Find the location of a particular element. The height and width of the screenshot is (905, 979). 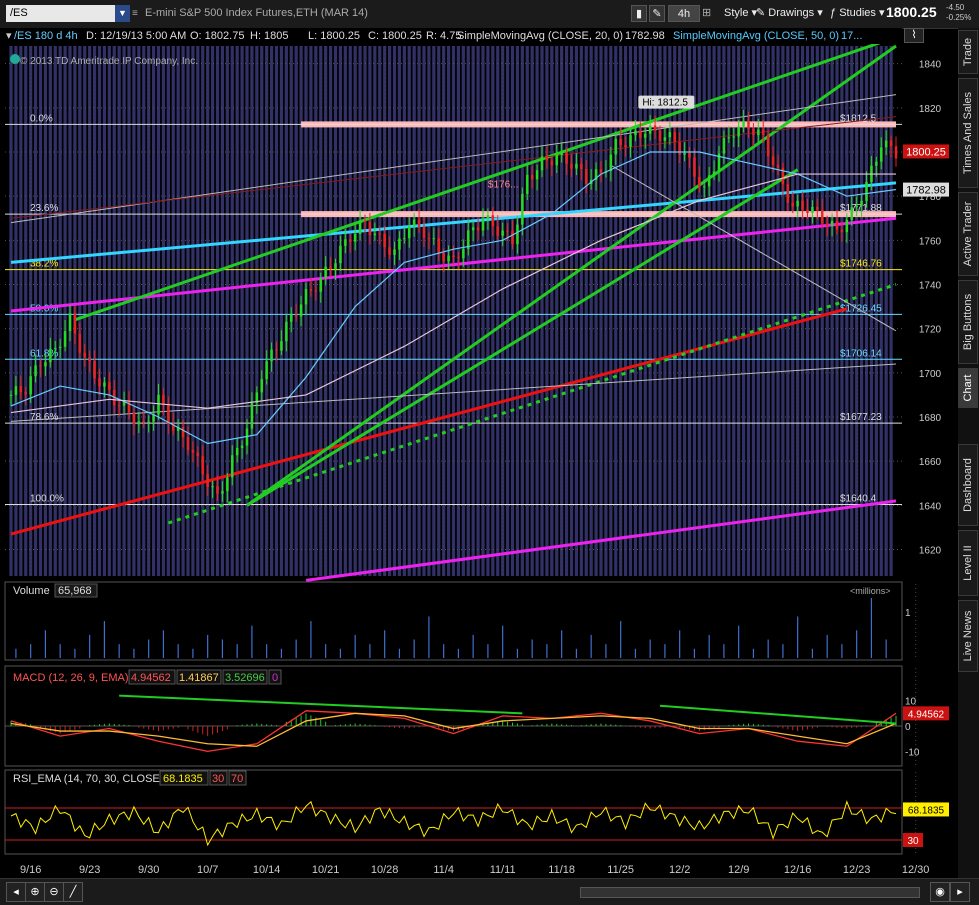

volume-units: <millions> is located at coordinates (870, 591).